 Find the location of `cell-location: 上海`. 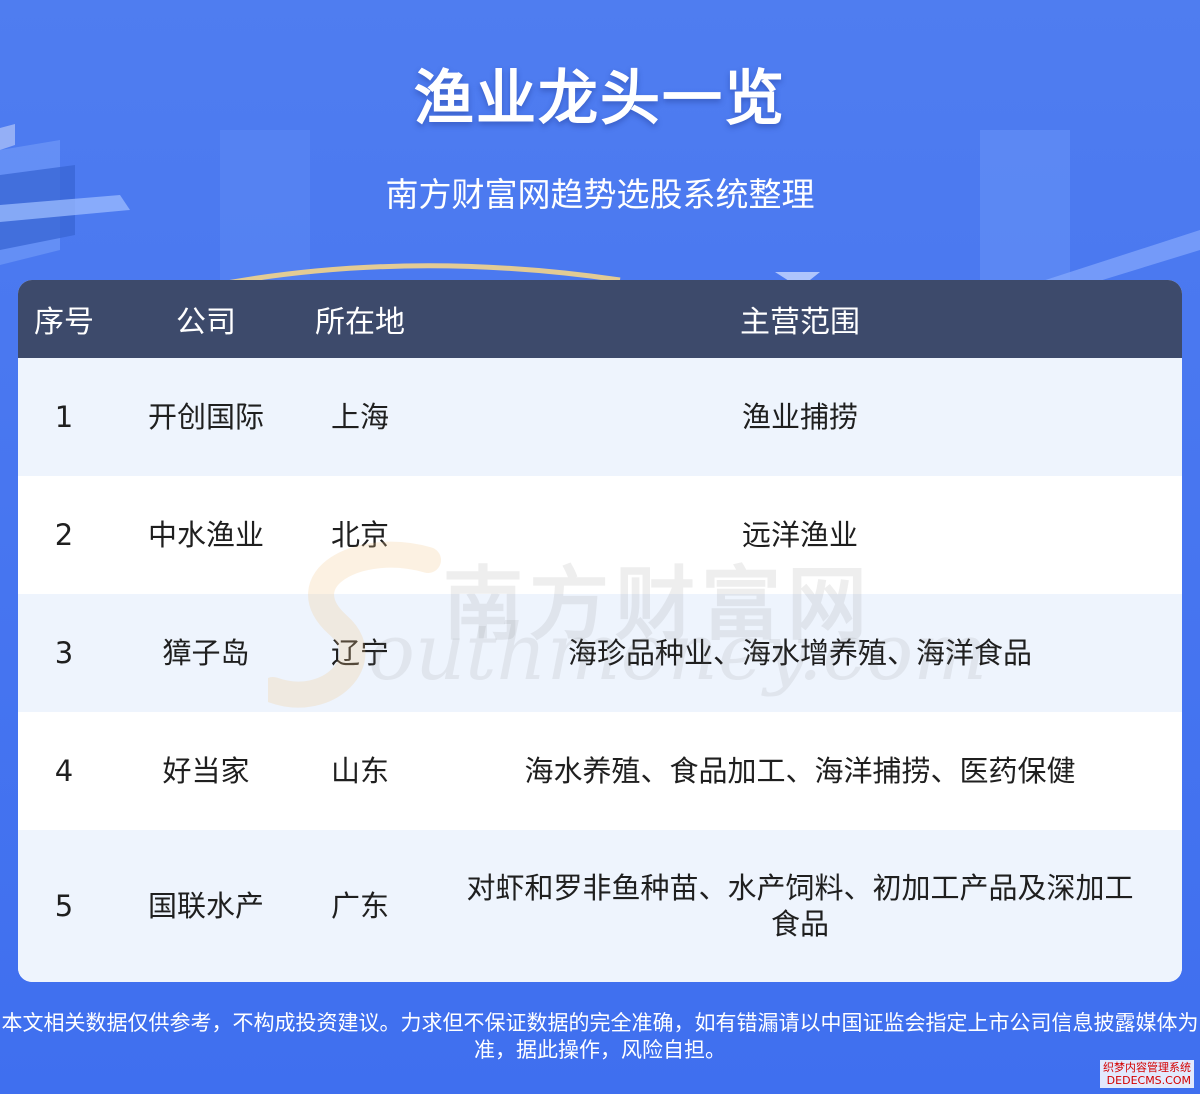

cell-location: 上海 is located at coordinates (359, 417).